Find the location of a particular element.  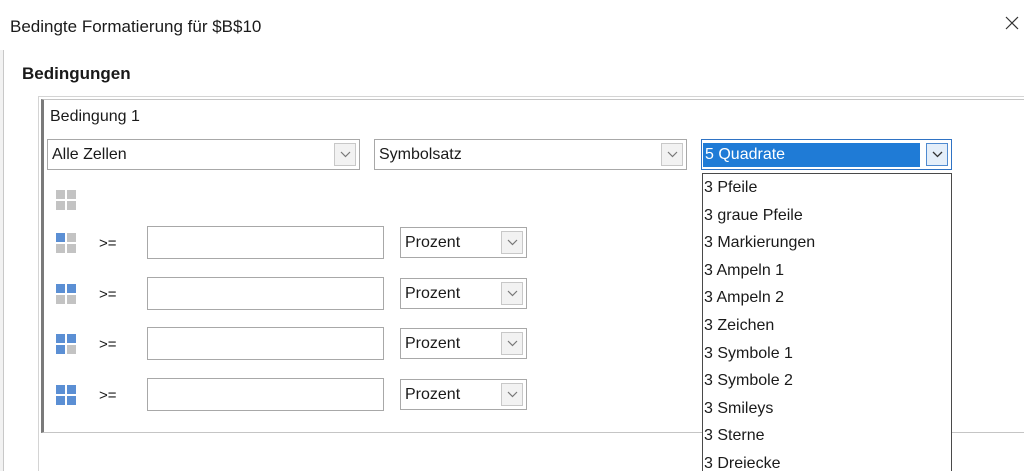

section-heading: Bedingungen is located at coordinates (76, 73).